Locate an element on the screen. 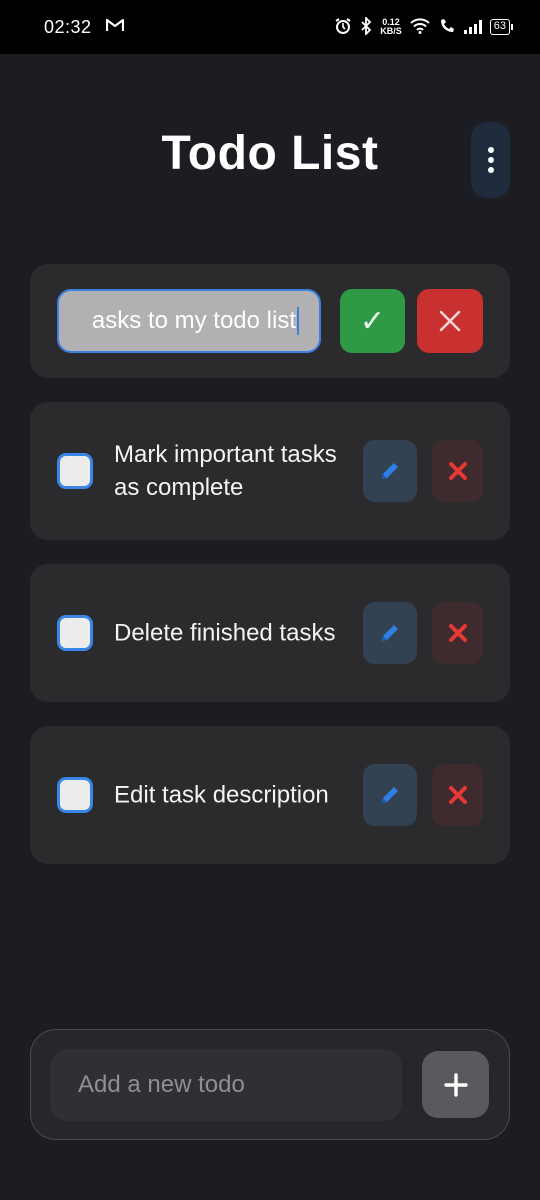 The image size is (540, 1200). todo-text: Edit task description is located at coordinates (221, 795).